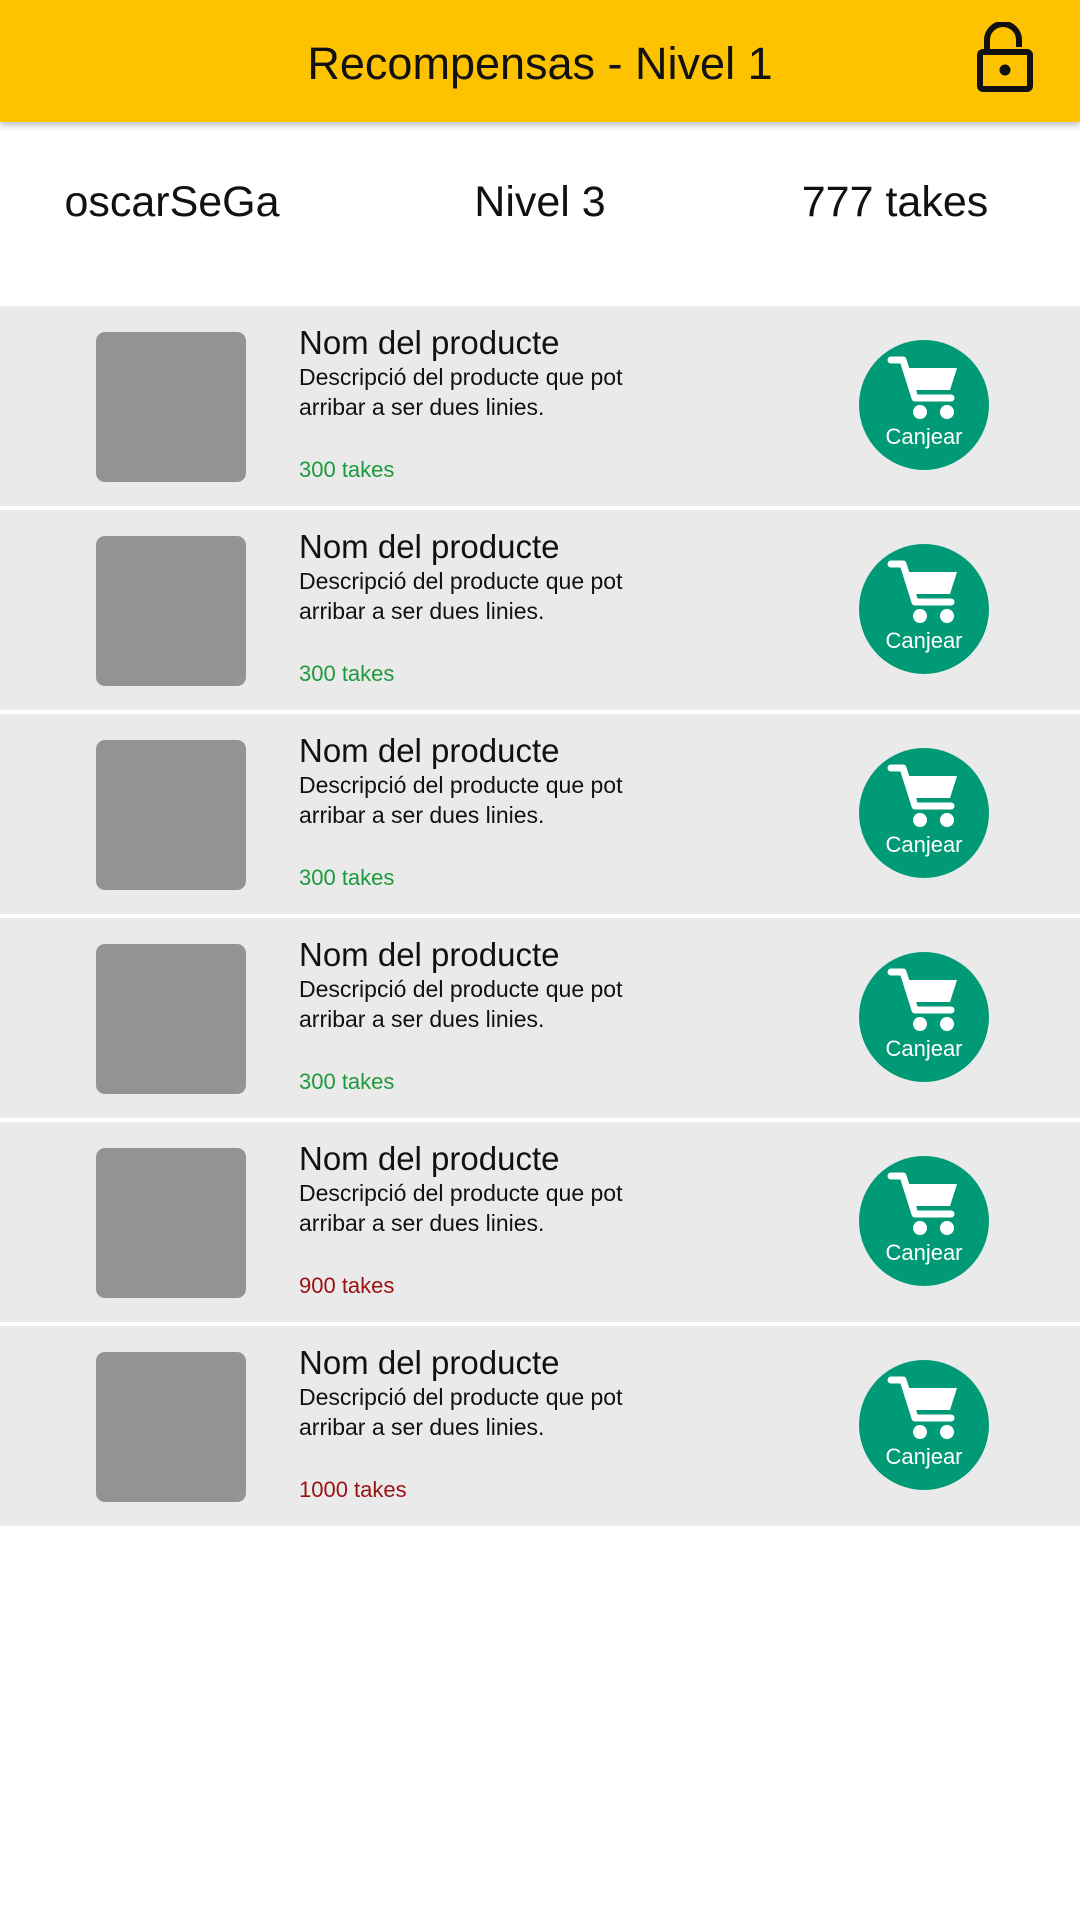 The height and width of the screenshot is (1920, 1080). I want to click on page-title: Recompensas - Nivel 1, so click(540, 63).